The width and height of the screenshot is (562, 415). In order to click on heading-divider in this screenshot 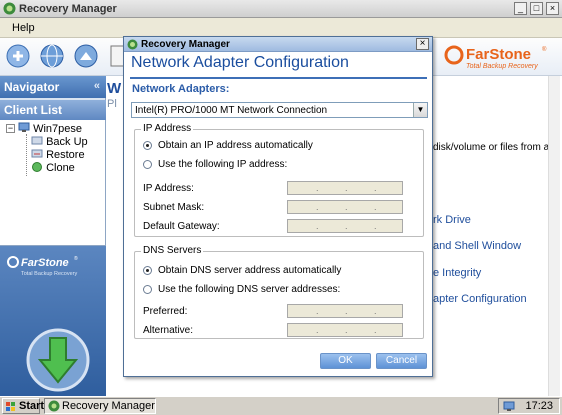, I will do `click(278, 78)`.